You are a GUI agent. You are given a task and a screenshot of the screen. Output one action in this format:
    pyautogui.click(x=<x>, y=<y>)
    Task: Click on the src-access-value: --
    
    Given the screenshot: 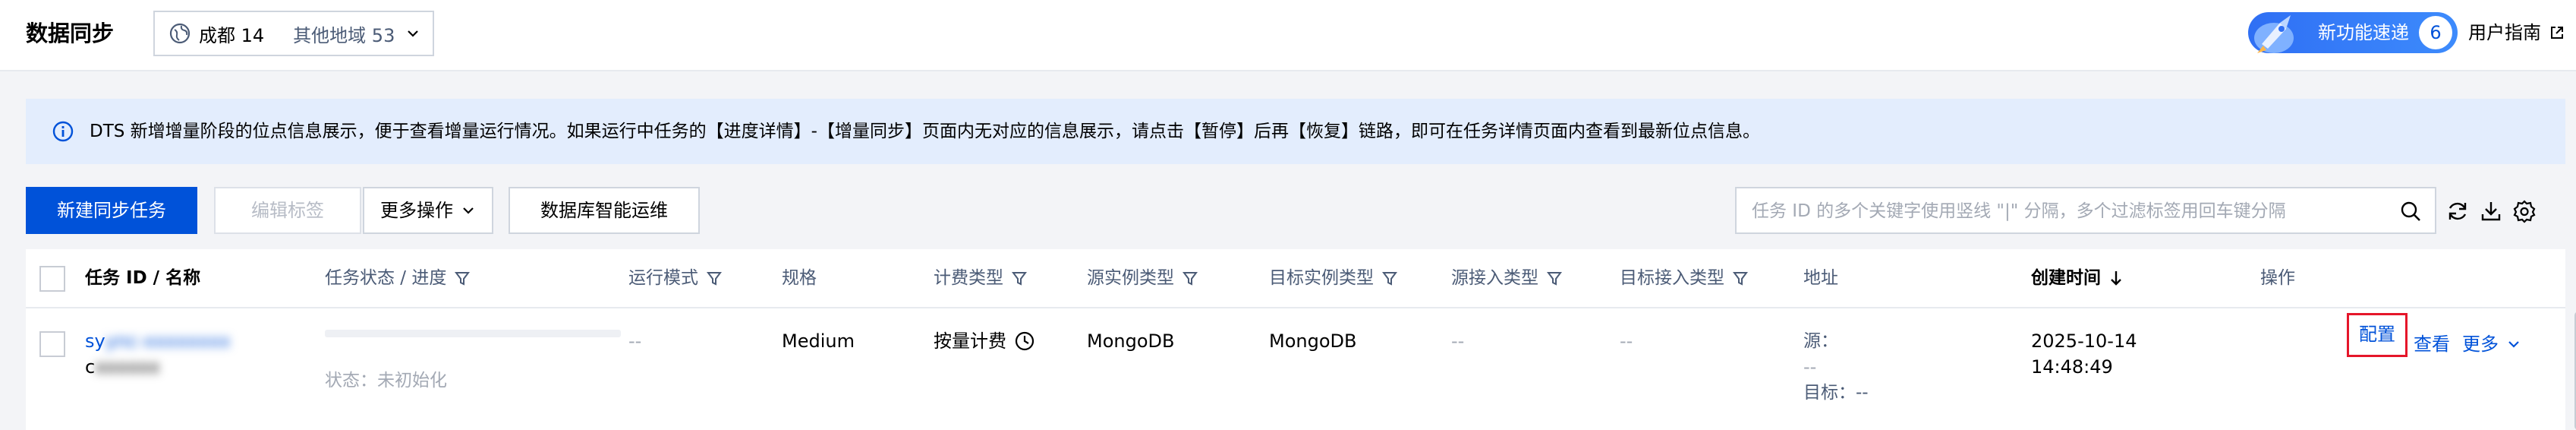 What is the action you would take?
    pyautogui.click(x=1458, y=341)
    